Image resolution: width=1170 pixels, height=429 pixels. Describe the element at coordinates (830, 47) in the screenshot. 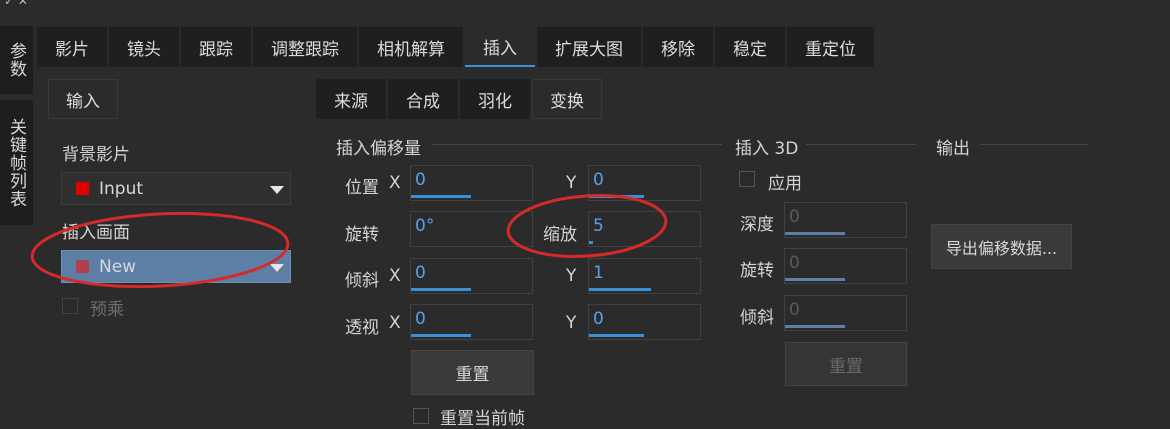

I see `tab-relocate: 重定位` at that location.